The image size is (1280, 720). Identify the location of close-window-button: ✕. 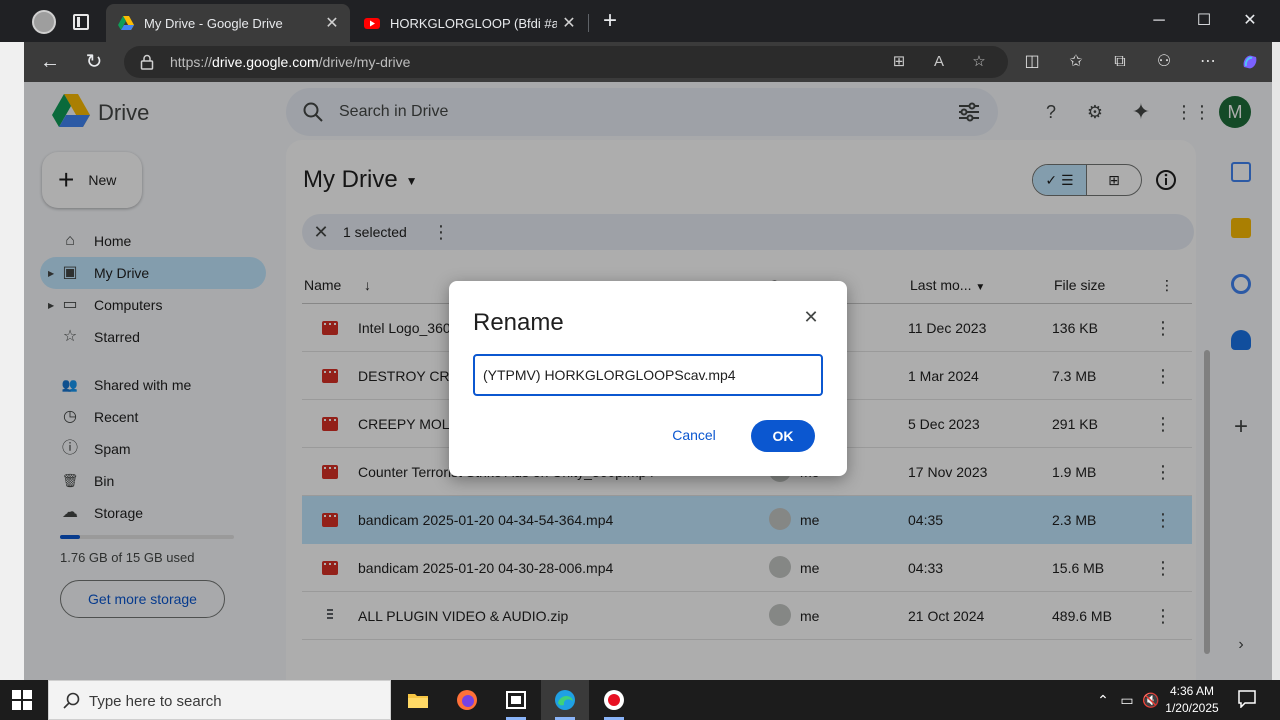
(1250, 21).